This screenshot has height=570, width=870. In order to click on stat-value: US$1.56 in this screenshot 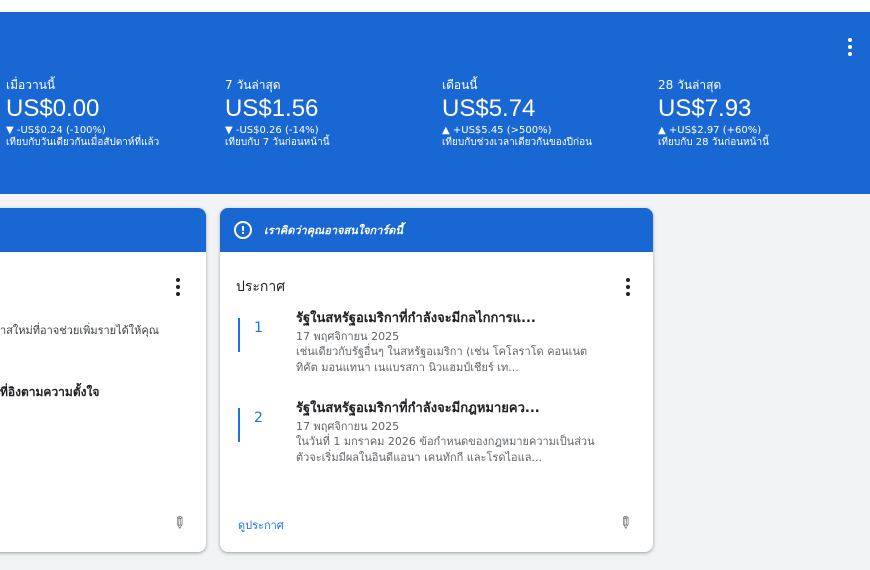, I will do `click(272, 108)`.